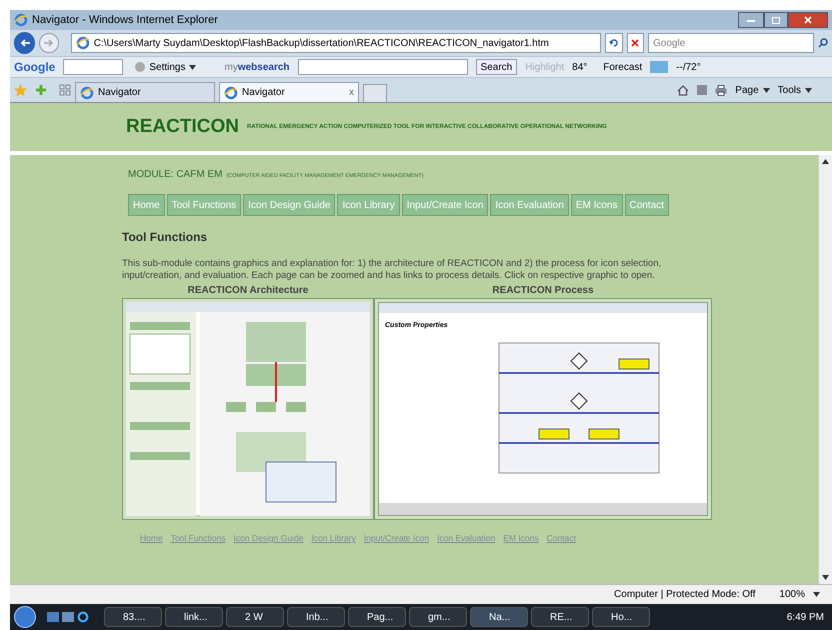 This screenshot has width=832, height=630. I want to click on browser-tab: Navigator x, so click(289, 92).